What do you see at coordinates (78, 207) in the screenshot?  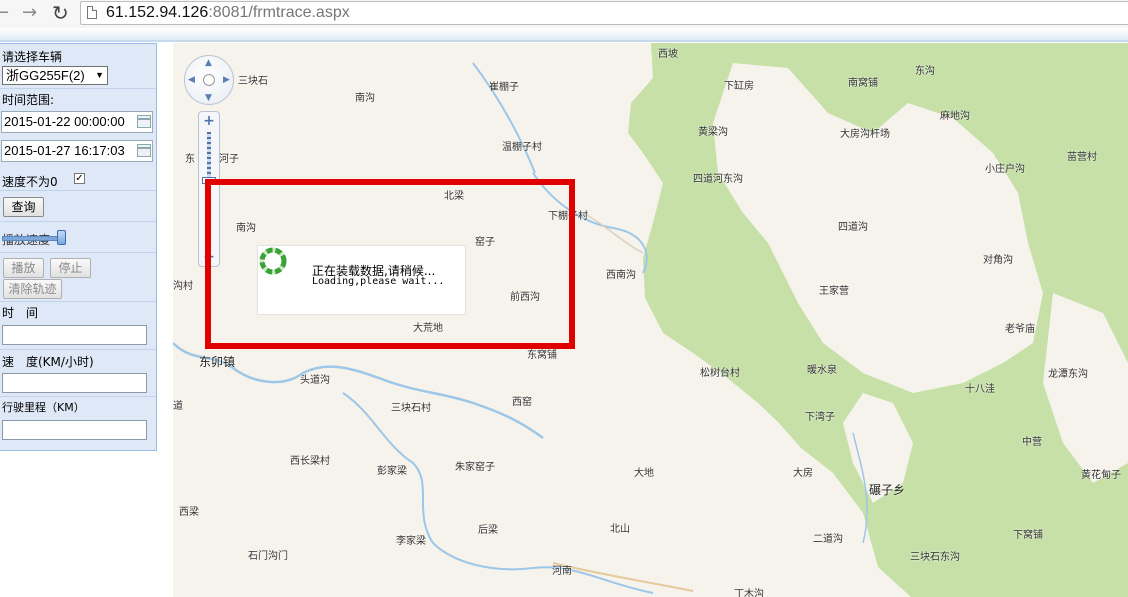 I see `query-row: 查询` at bounding box center [78, 207].